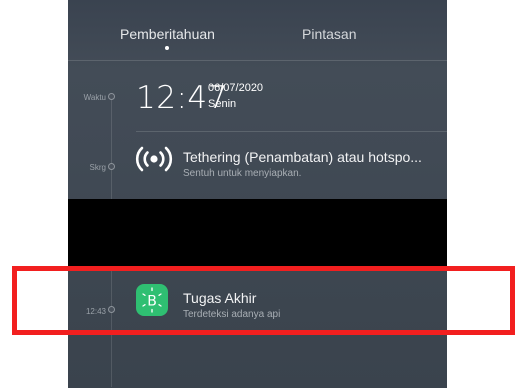  I want to click on tethering-icon, so click(154, 159).